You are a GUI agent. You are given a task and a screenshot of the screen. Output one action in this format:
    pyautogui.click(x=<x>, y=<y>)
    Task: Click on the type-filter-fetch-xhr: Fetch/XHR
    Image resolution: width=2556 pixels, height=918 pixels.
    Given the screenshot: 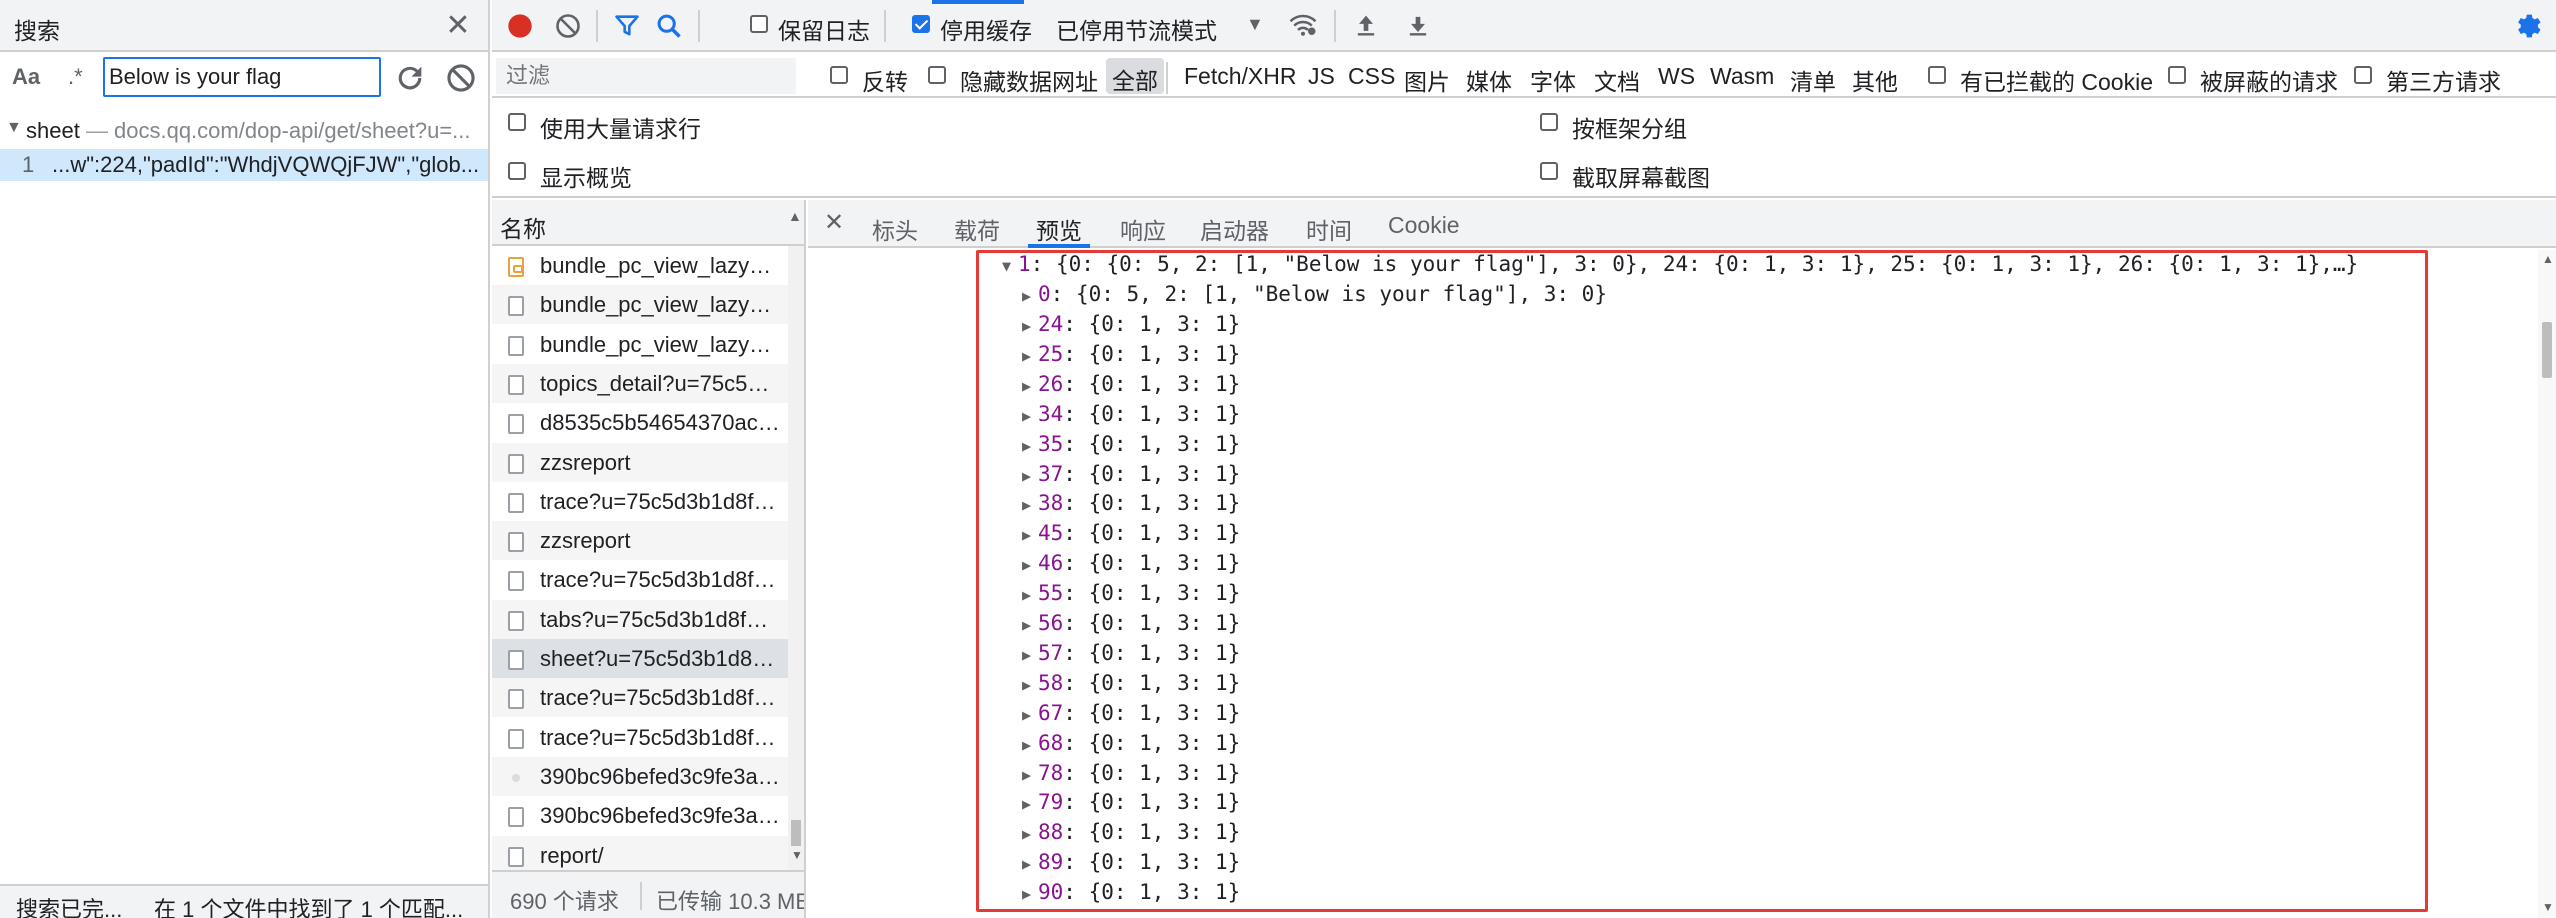 What is the action you would take?
    pyautogui.click(x=1240, y=76)
    